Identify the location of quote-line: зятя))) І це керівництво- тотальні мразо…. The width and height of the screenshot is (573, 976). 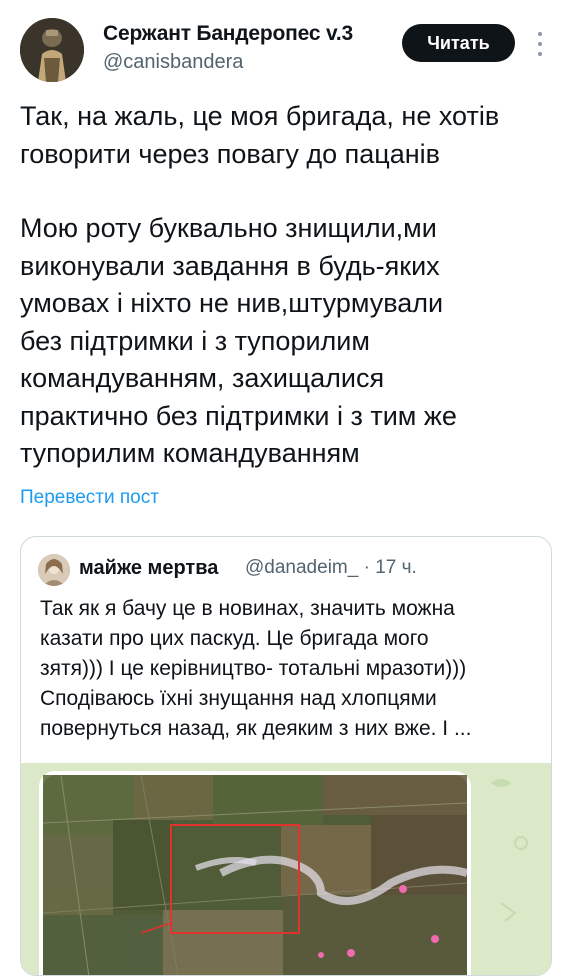
(253, 668).